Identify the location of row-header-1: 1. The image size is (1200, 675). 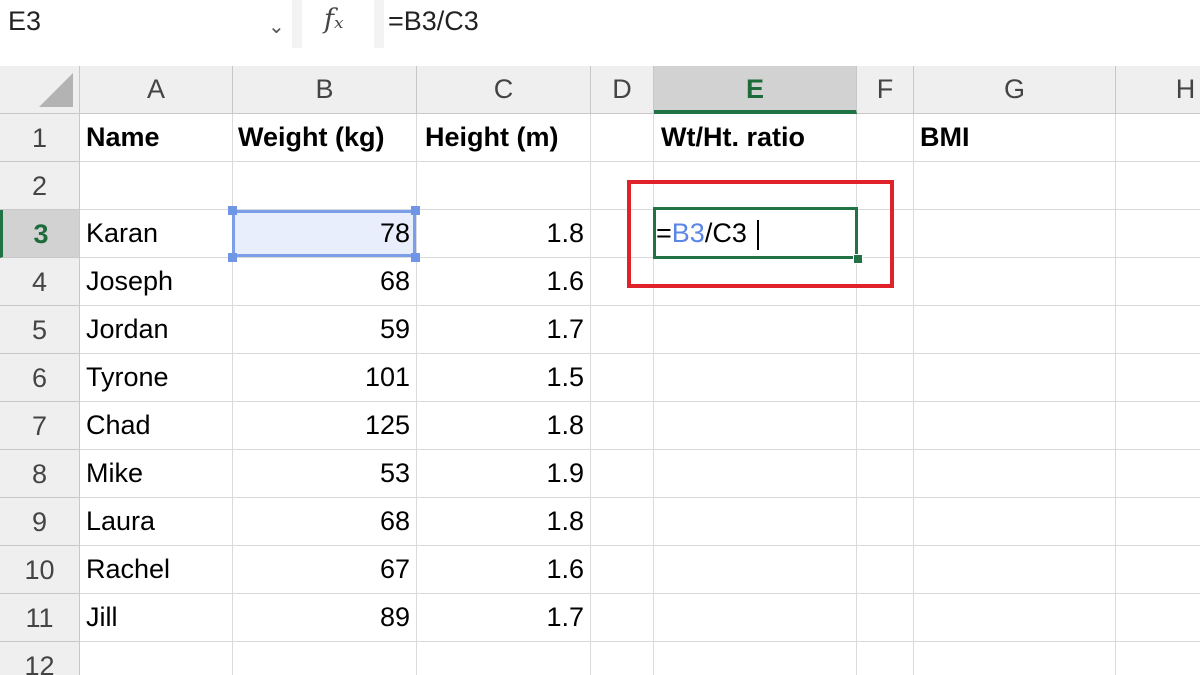
(40, 138).